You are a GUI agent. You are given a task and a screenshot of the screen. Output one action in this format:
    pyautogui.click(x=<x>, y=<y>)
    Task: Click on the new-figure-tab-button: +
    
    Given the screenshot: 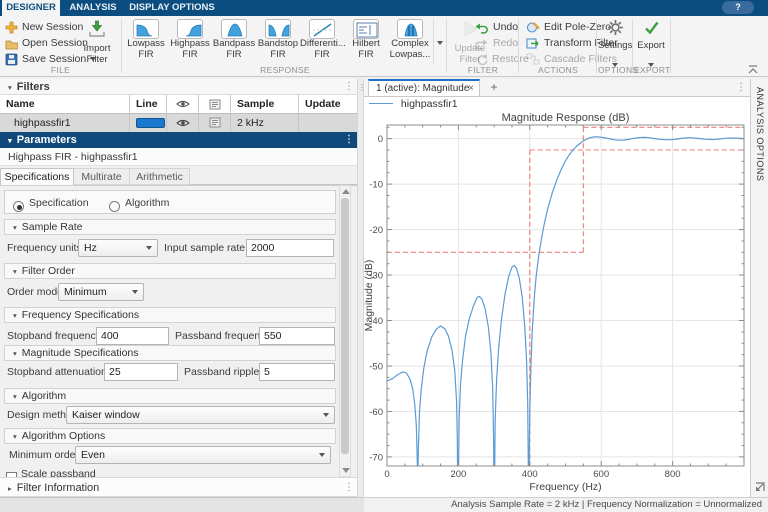 What is the action you would take?
    pyautogui.click(x=494, y=88)
    